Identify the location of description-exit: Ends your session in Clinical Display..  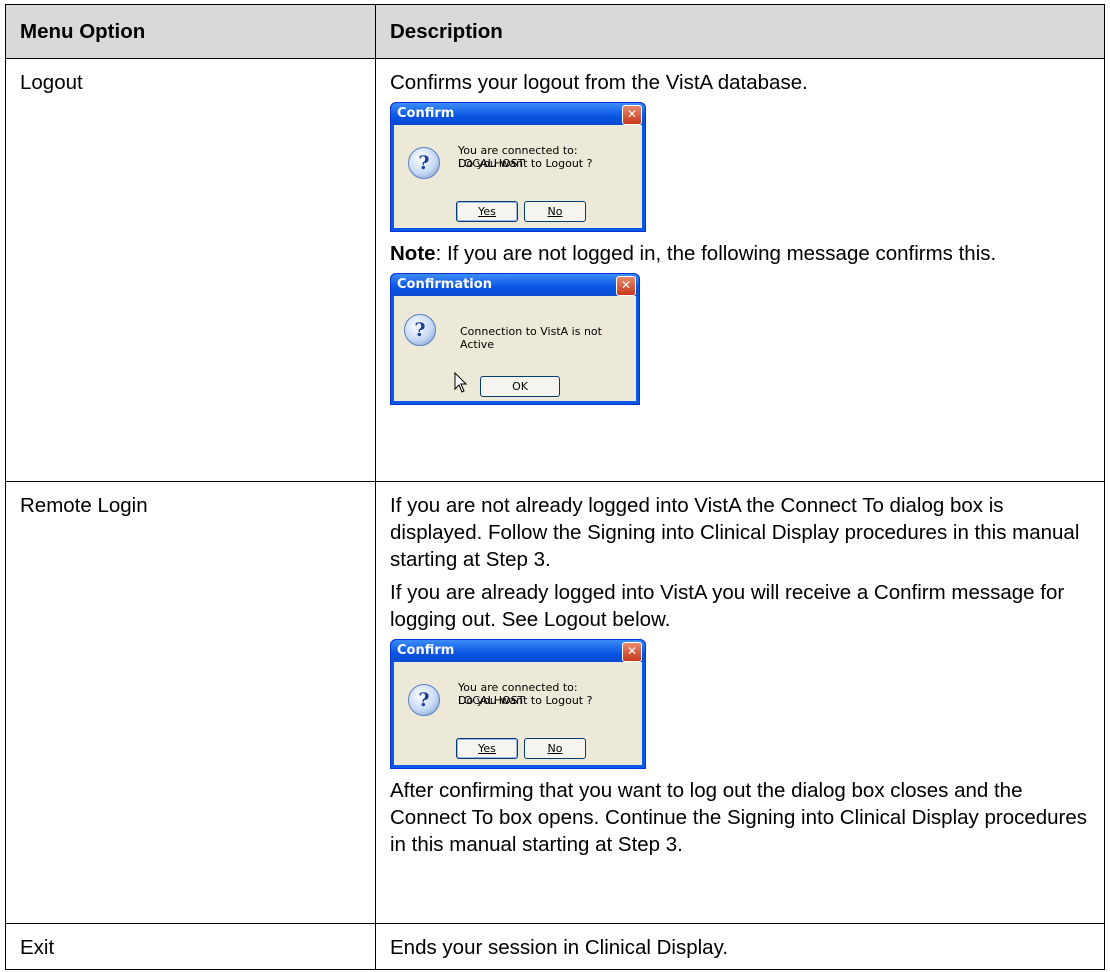
(740, 946).